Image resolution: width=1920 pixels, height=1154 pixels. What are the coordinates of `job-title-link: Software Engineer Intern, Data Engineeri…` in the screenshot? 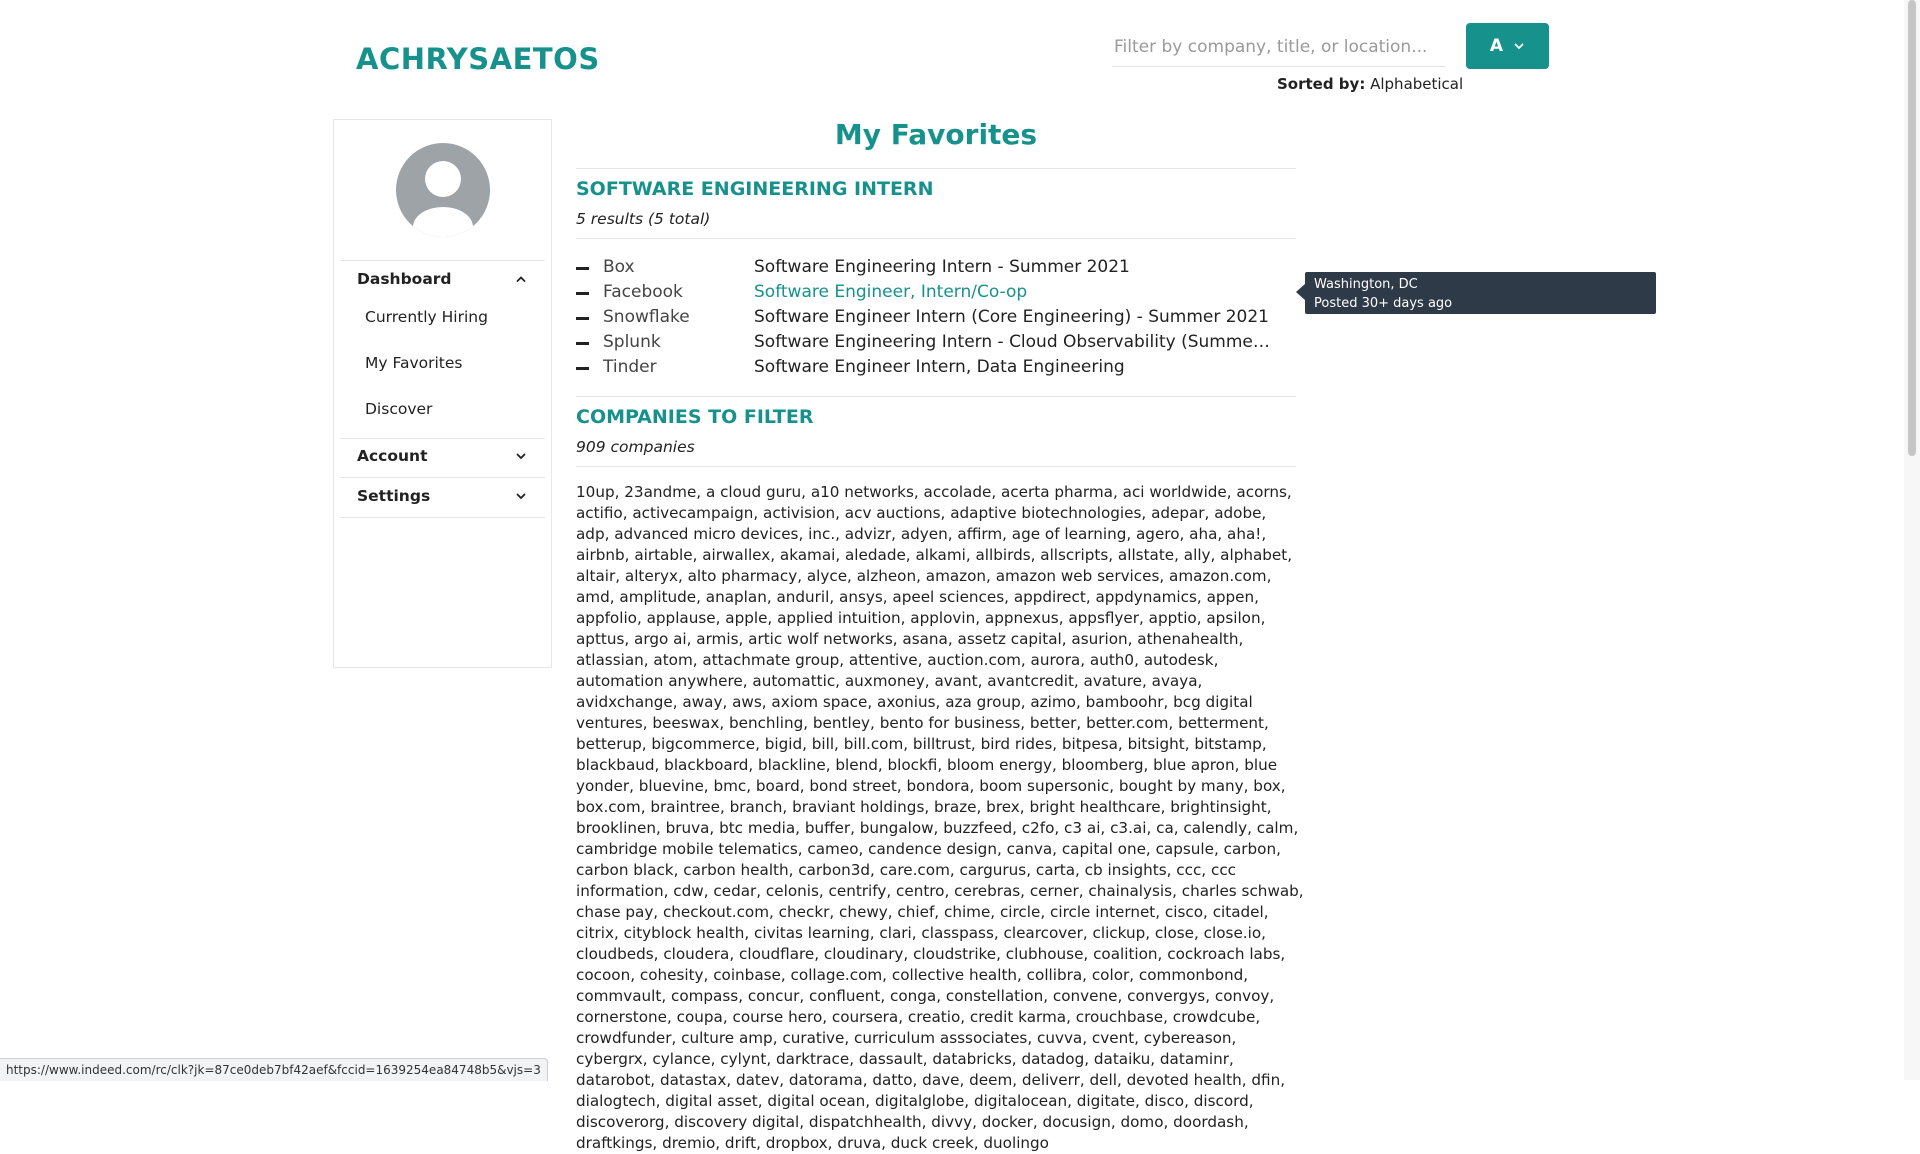 It's located at (1014, 367).